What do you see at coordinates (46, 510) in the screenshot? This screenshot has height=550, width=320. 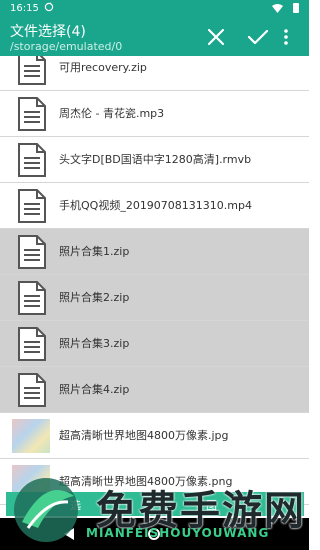 I see `watermark-logo-icon` at bounding box center [46, 510].